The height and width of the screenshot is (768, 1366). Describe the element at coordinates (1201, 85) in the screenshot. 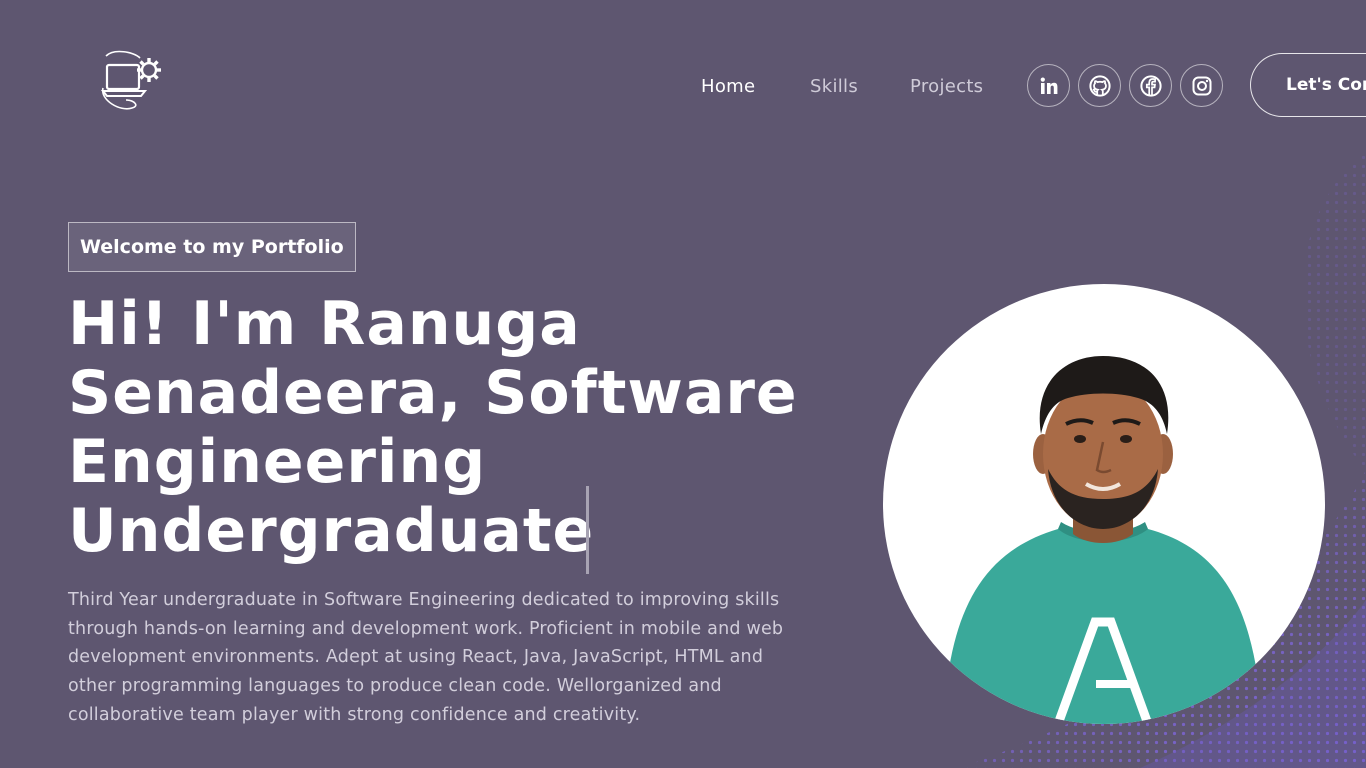

I see `instagram-icon` at that location.